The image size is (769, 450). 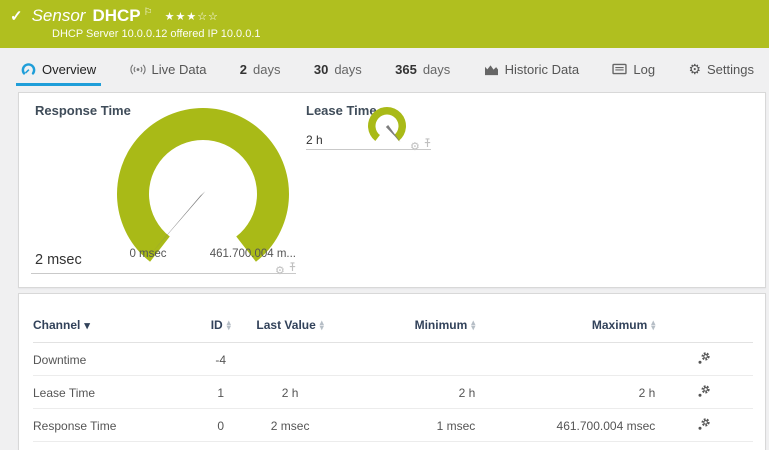 I want to click on gauge-min-label: 0 msec, so click(x=148, y=254).